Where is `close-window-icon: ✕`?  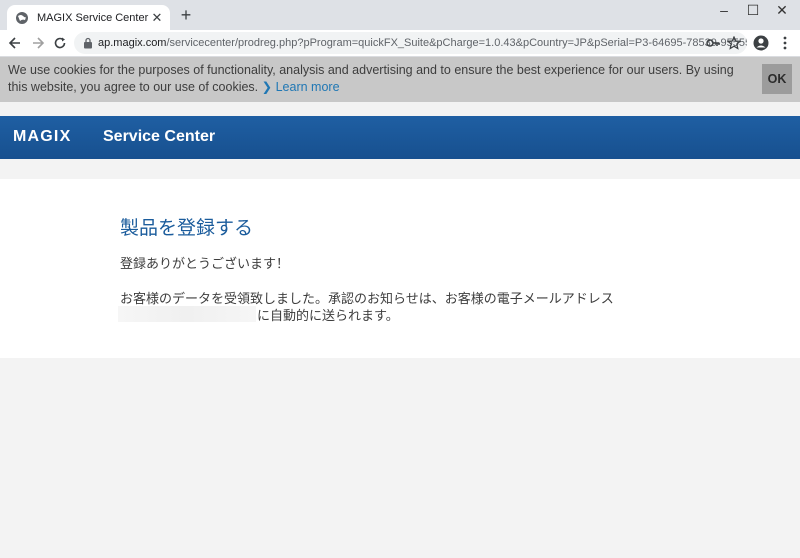 close-window-icon: ✕ is located at coordinates (782, 10).